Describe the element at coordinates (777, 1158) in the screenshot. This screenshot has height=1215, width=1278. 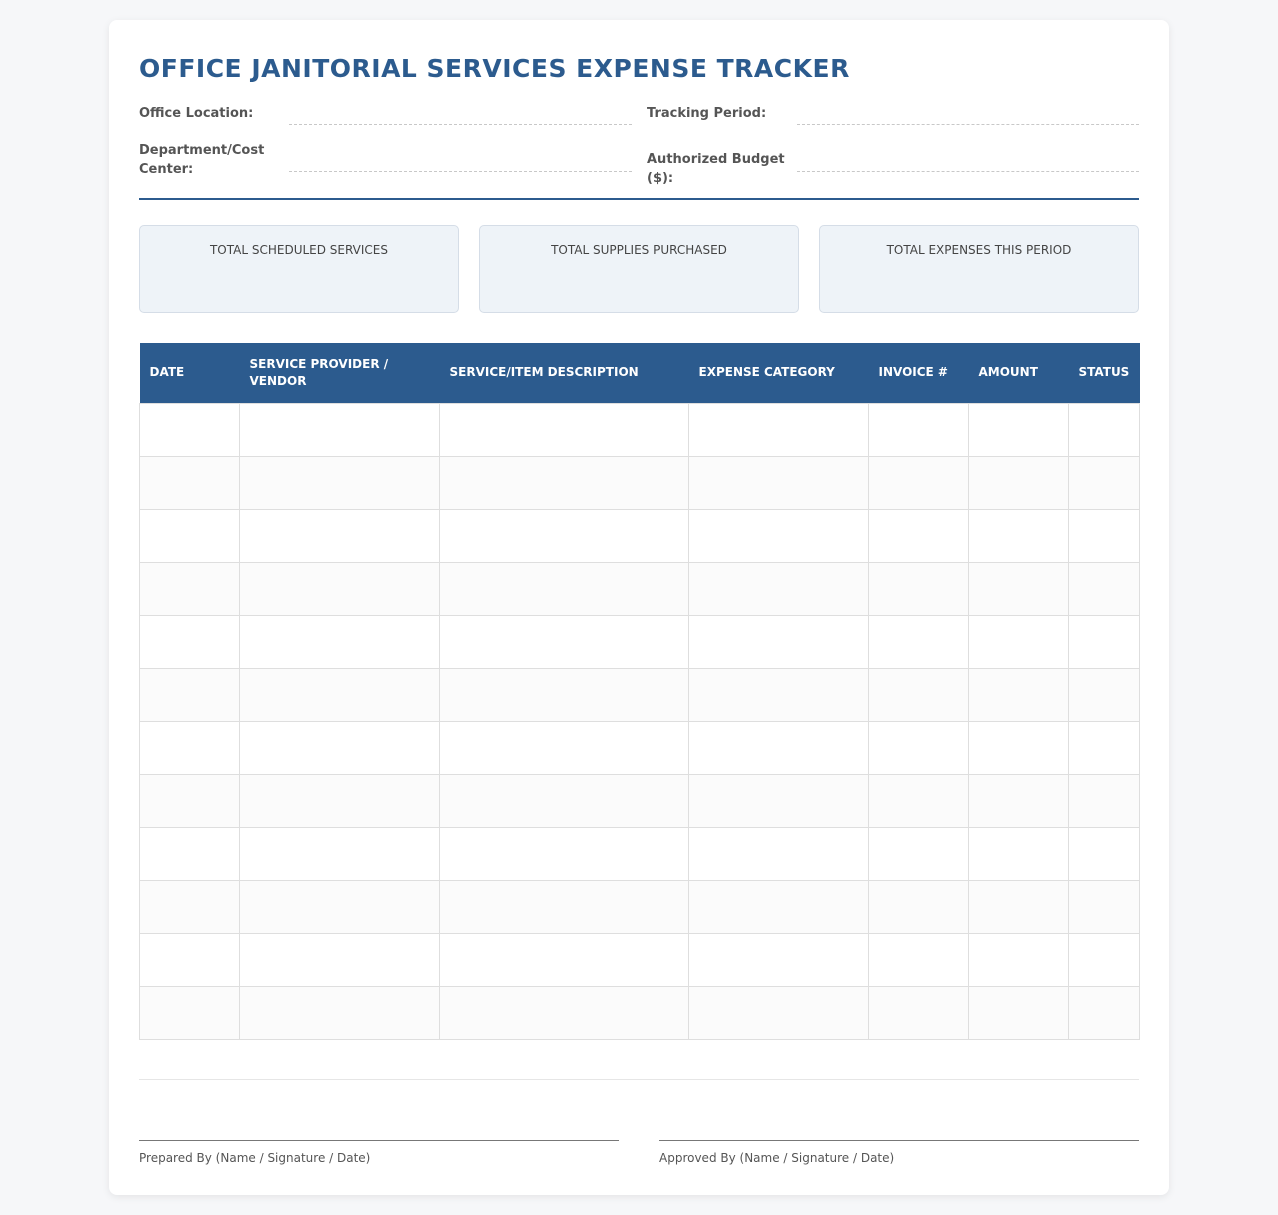
I see `approved-by-label: Approved By (Name / Signature / Date)` at that location.